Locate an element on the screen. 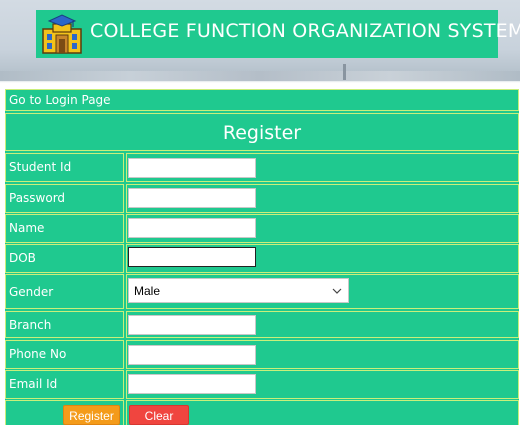 This screenshot has width=520, height=425. phone-no-label: Phone No is located at coordinates (38, 354).